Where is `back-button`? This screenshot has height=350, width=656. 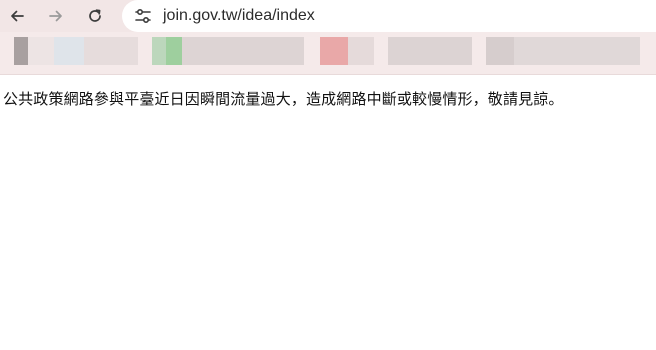
back-button is located at coordinates (17, 16).